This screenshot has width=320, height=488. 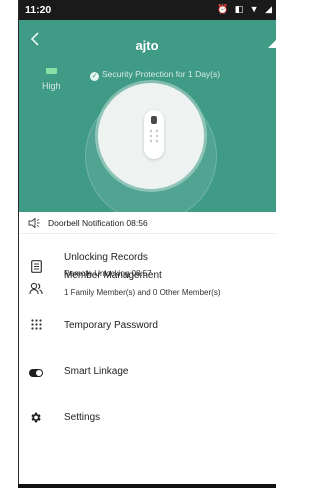 What do you see at coordinates (51, 71) in the screenshot?
I see `battery-icon` at bounding box center [51, 71].